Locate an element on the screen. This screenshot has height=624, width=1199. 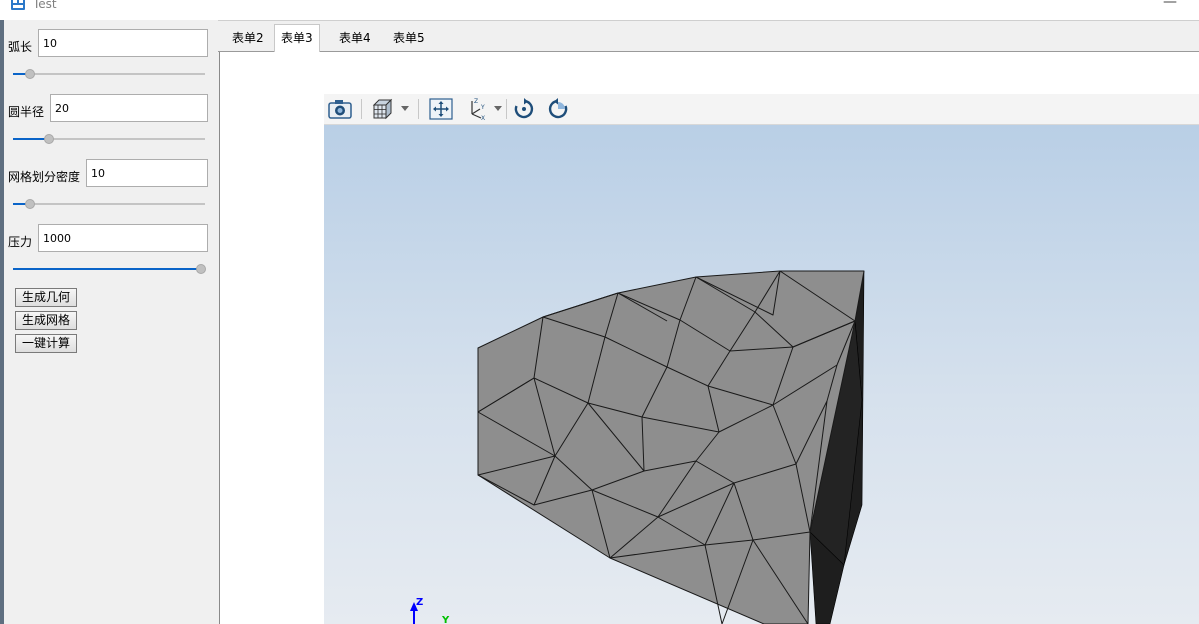
window-title: Test is located at coordinates (45, 5).